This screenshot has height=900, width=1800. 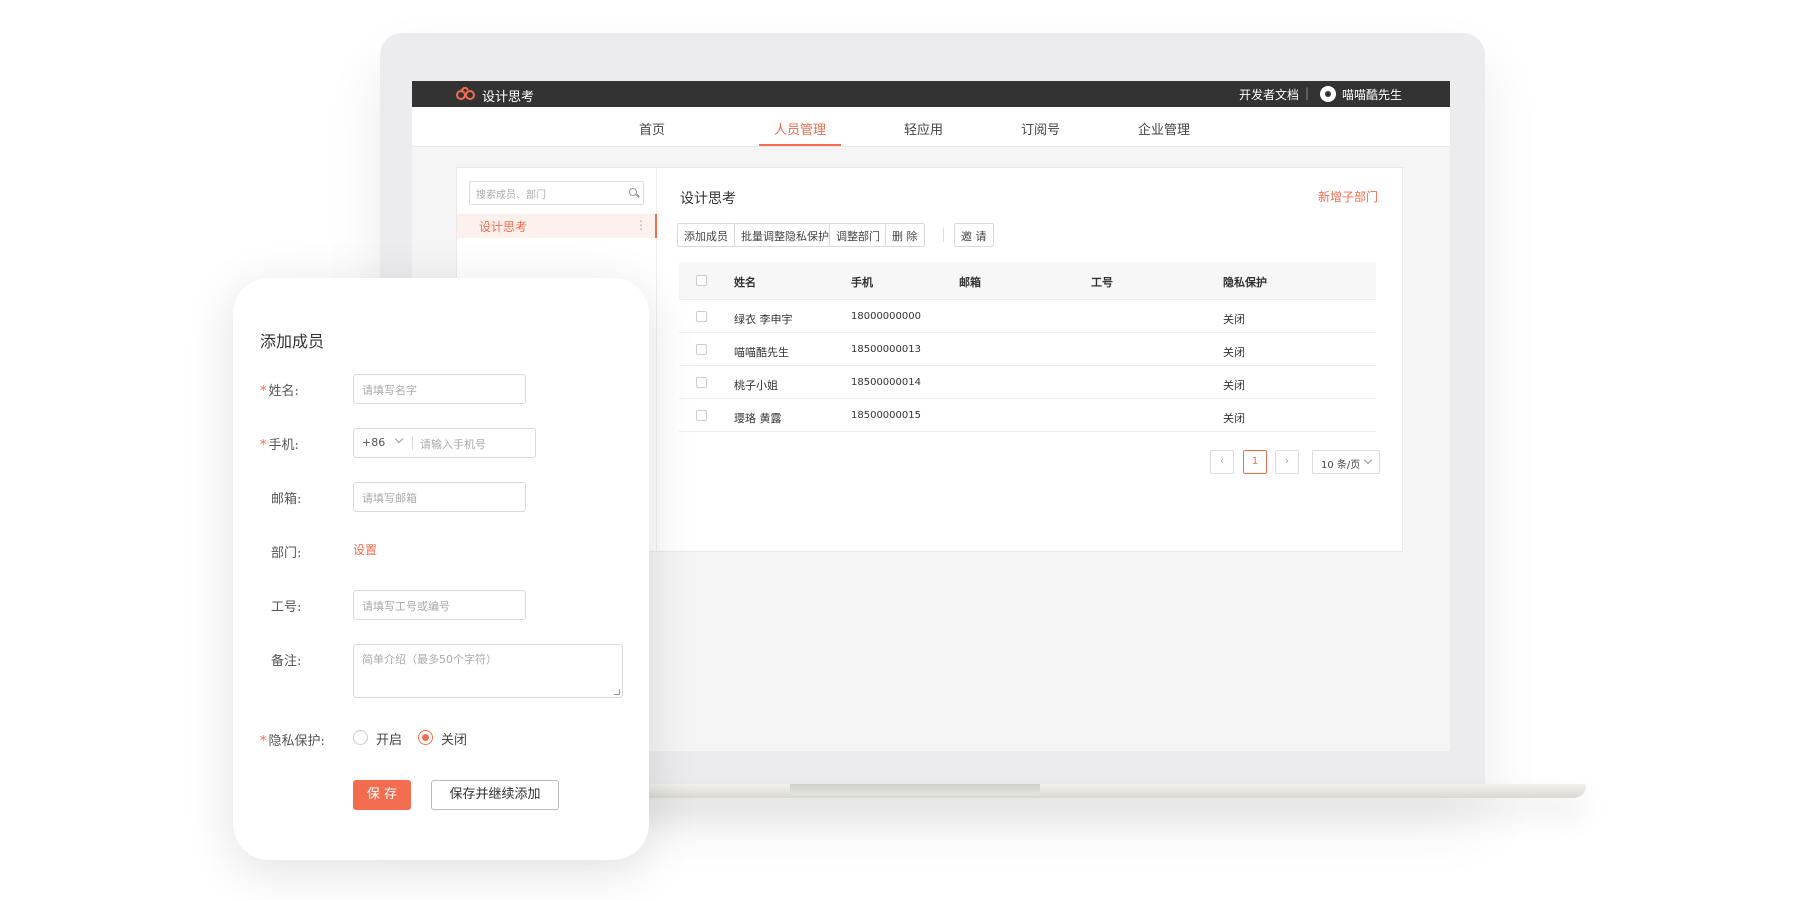 I want to click on email-label: 邮箱:, so click(x=286, y=499).